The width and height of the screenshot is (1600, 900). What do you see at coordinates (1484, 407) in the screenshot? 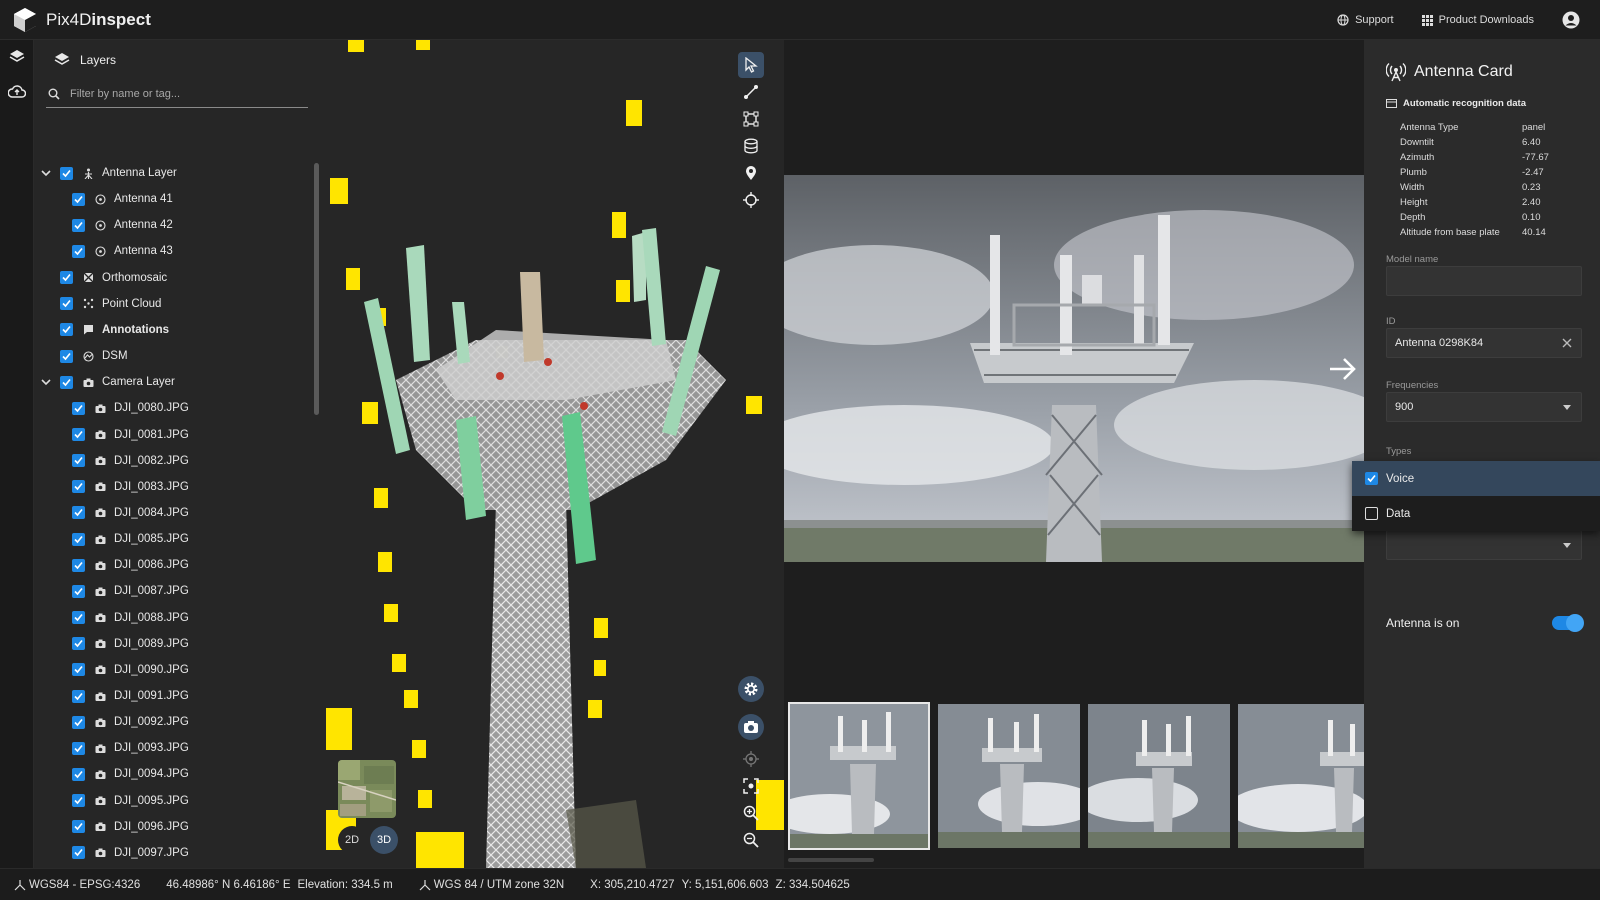
I see `frequencies-select: 900` at bounding box center [1484, 407].